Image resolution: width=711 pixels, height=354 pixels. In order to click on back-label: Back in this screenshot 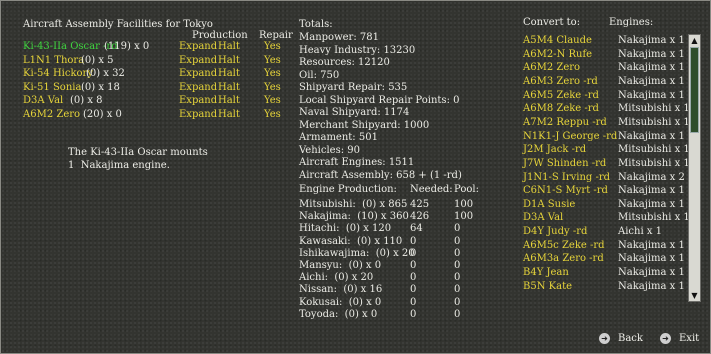, I will do `click(630, 338)`.